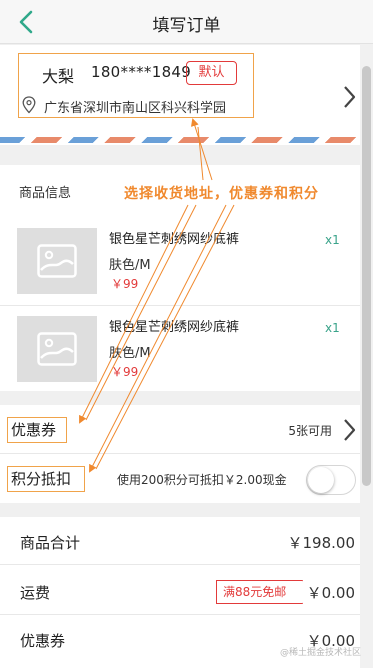  I want to click on free-shipping-tag: 满88元免邮, so click(260, 592).